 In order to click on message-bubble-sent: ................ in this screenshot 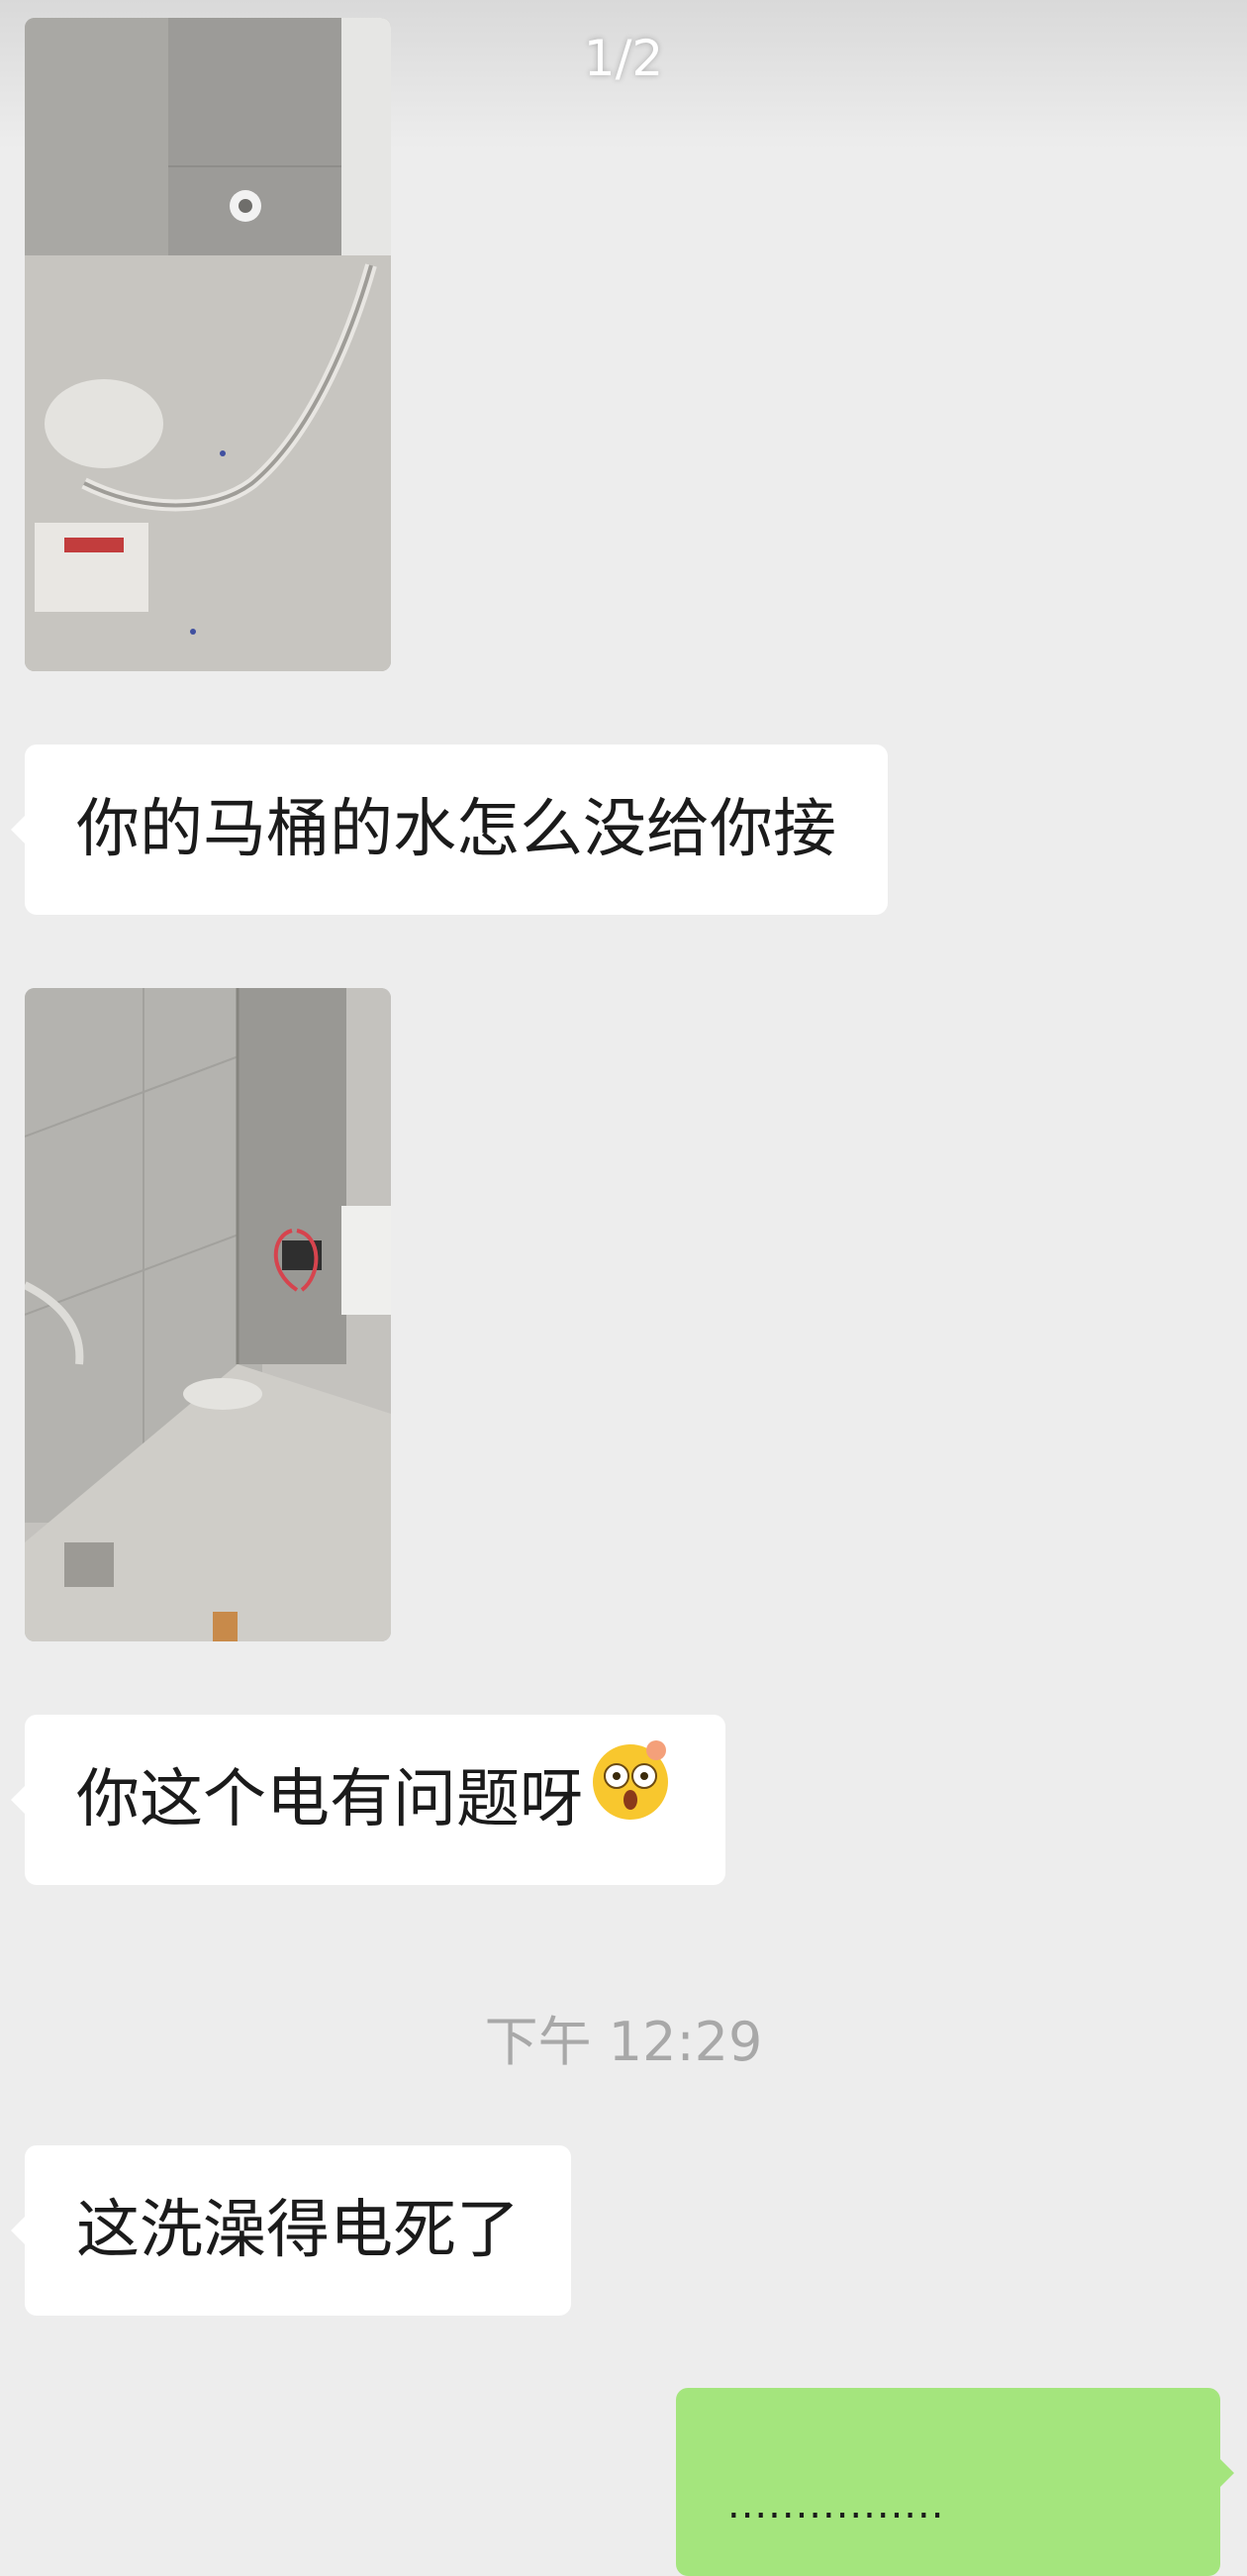, I will do `click(955, 2482)`.